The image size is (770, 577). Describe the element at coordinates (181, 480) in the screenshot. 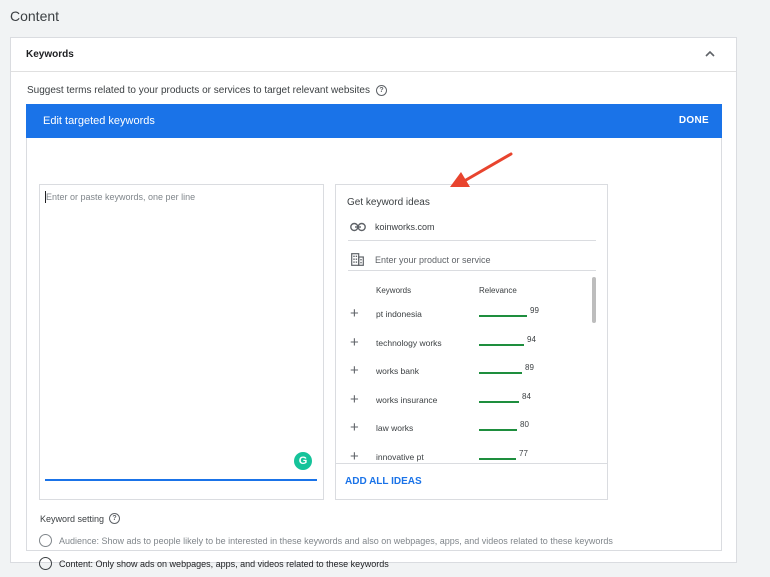

I see `textarea-focus-underline` at that location.